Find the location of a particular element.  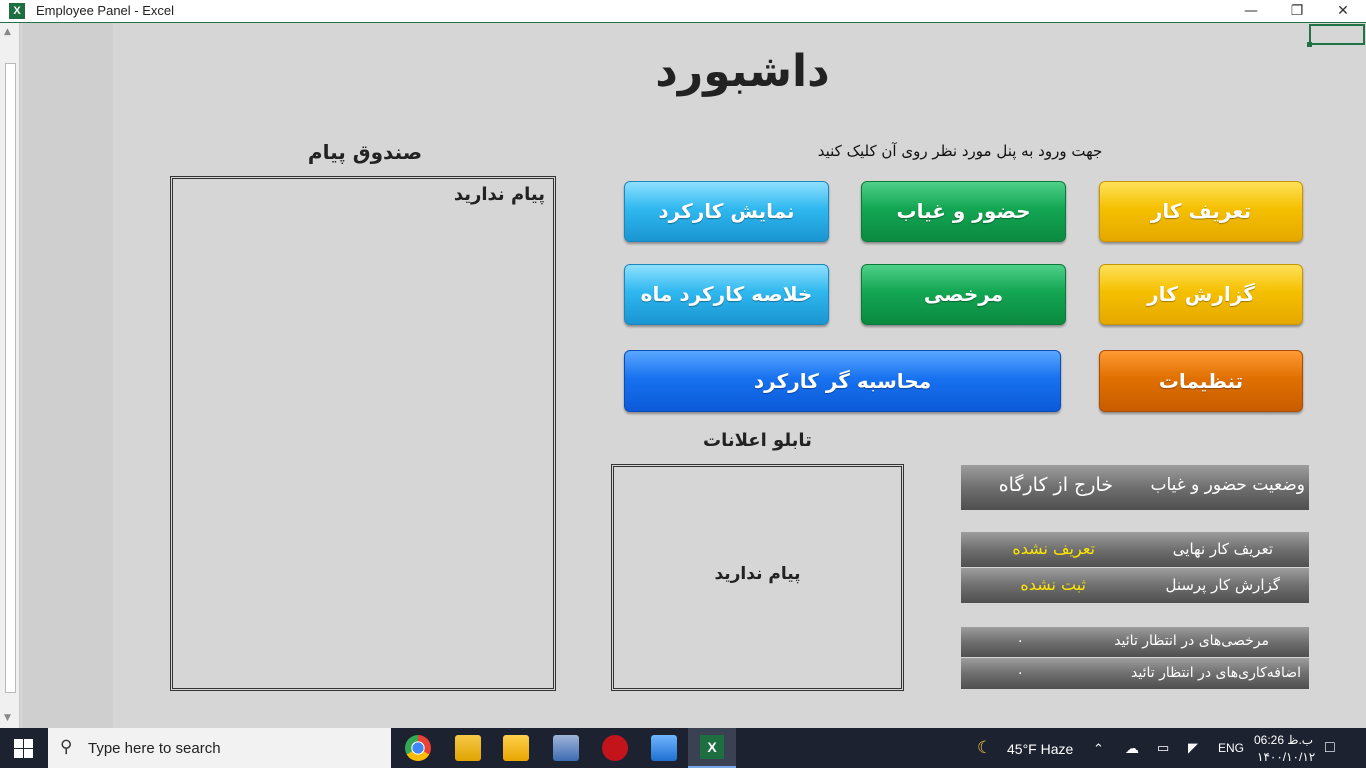

search-icon: ⚲ is located at coordinates (66, 747).